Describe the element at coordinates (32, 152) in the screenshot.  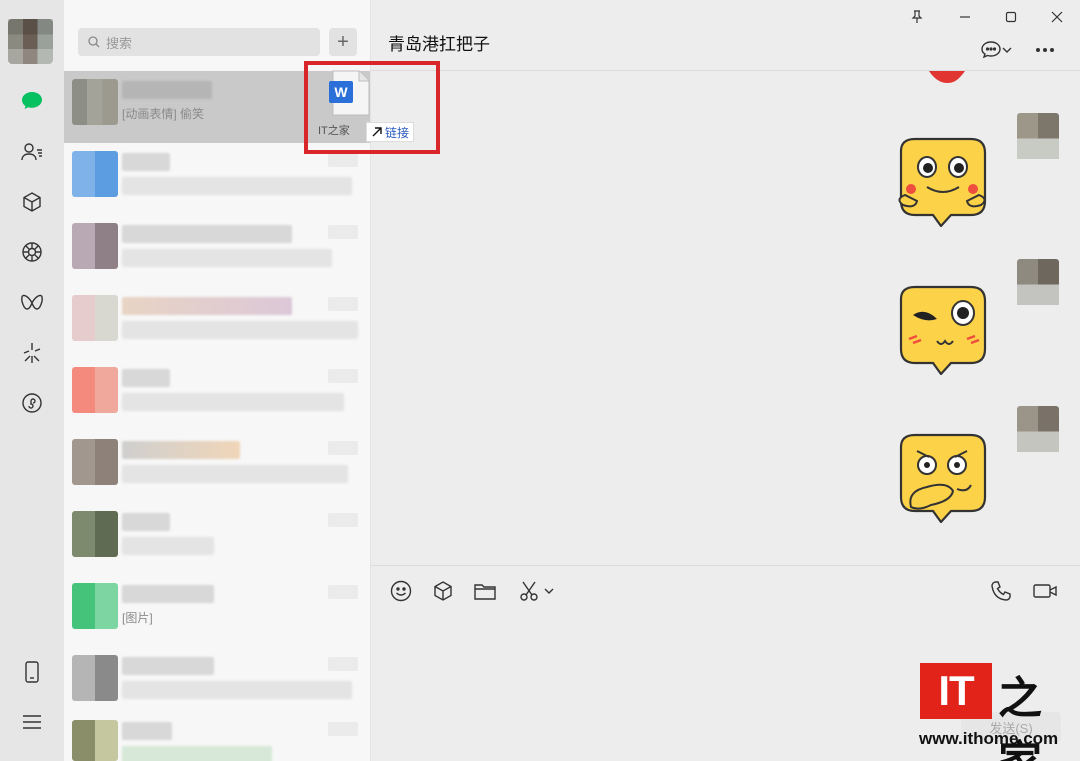
I see `contacts-icon` at that location.